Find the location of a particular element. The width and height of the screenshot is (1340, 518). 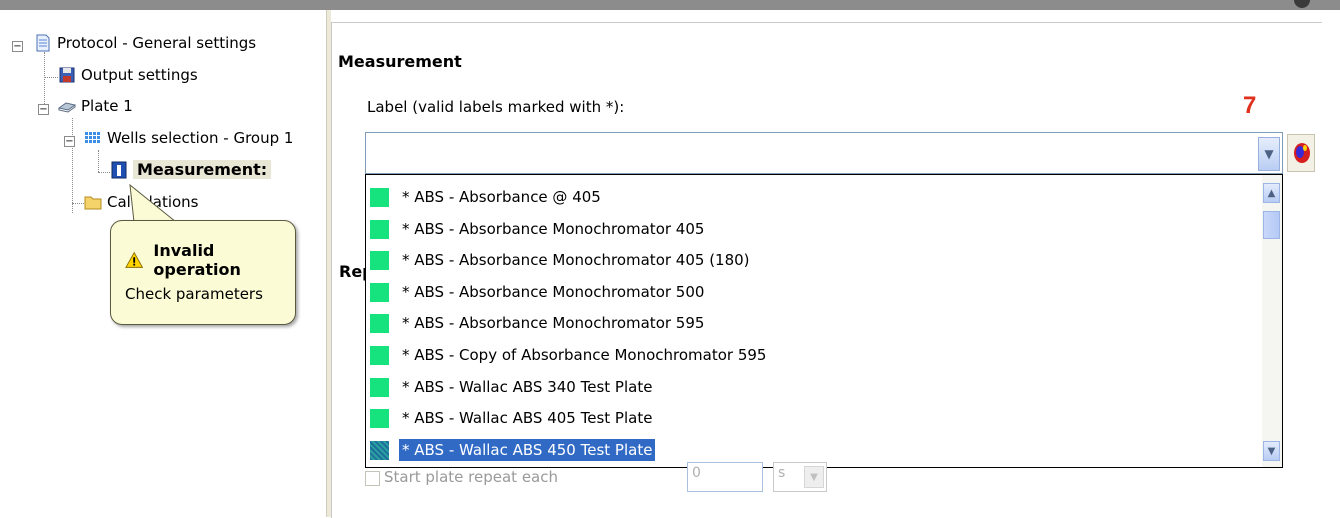

tree-node-wells-selection: Wells selection - Group 1 is located at coordinates (188, 138).